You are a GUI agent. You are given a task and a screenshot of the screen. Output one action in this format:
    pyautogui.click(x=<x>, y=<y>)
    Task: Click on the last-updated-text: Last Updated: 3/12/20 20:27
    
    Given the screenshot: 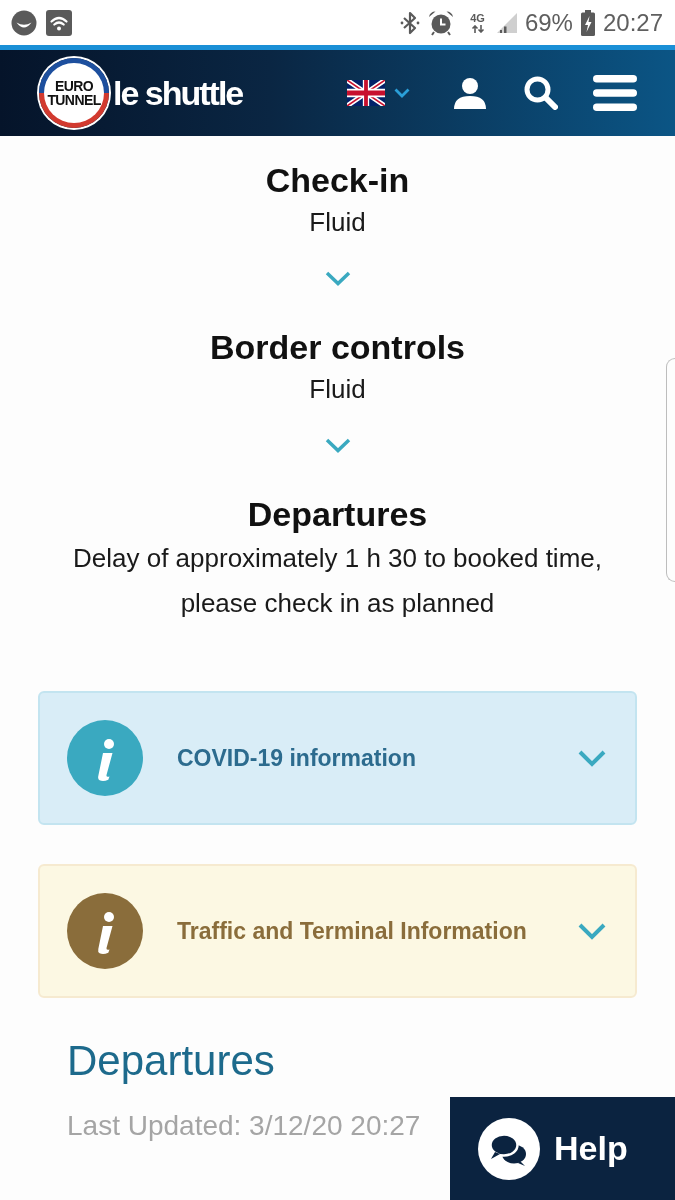 What is the action you would take?
    pyautogui.click(x=244, y=1126)
    